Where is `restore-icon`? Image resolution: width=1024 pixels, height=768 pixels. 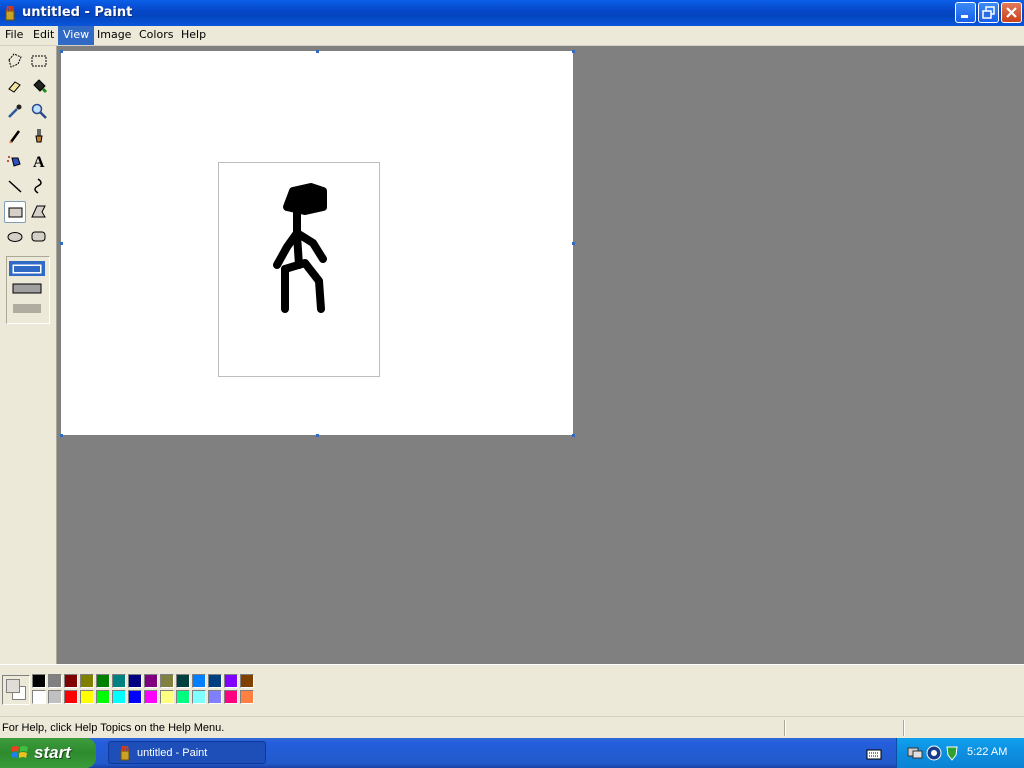
restore-icon is located at coordinates (988, 12).